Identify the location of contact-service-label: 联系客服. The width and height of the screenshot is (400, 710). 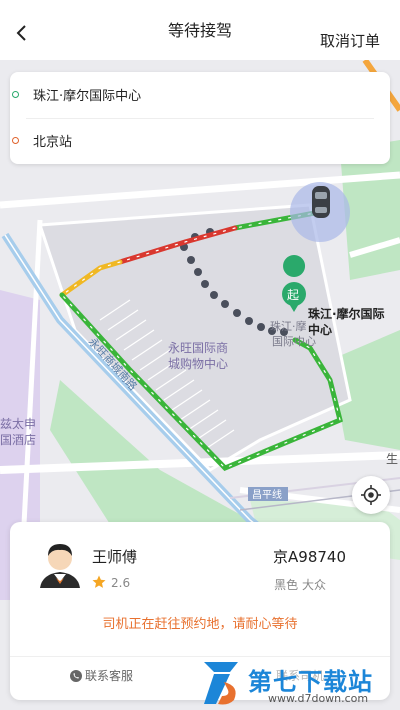
(109, 676).